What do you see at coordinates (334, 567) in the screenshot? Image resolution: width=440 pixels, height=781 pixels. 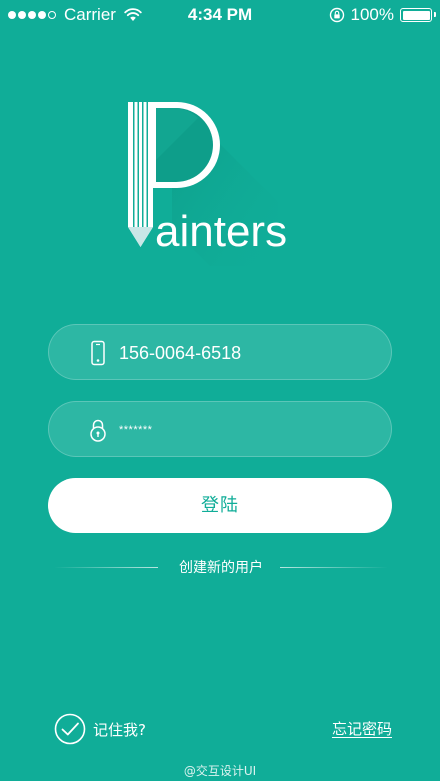 I see `divider-right` at bounding box center [334, 567].